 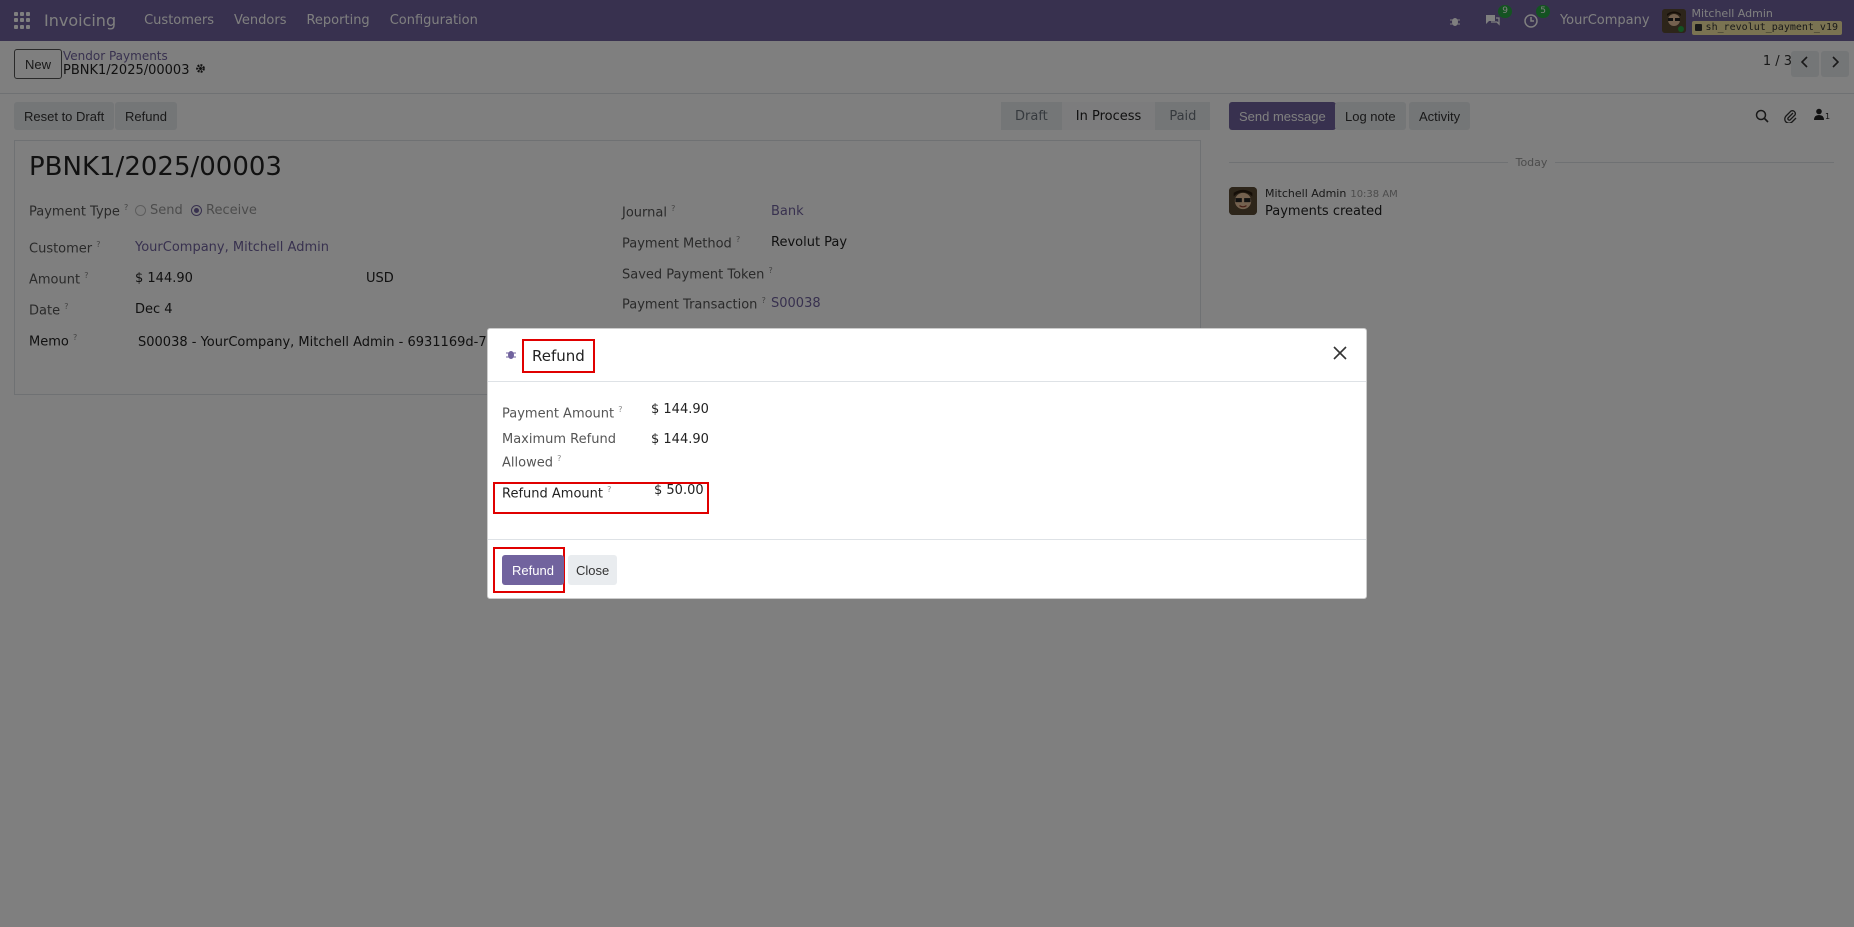 What do you see at coordinates (558, 356) in the screenshot?
I see `modal-title: Refund` at bounding box center [558, 356].